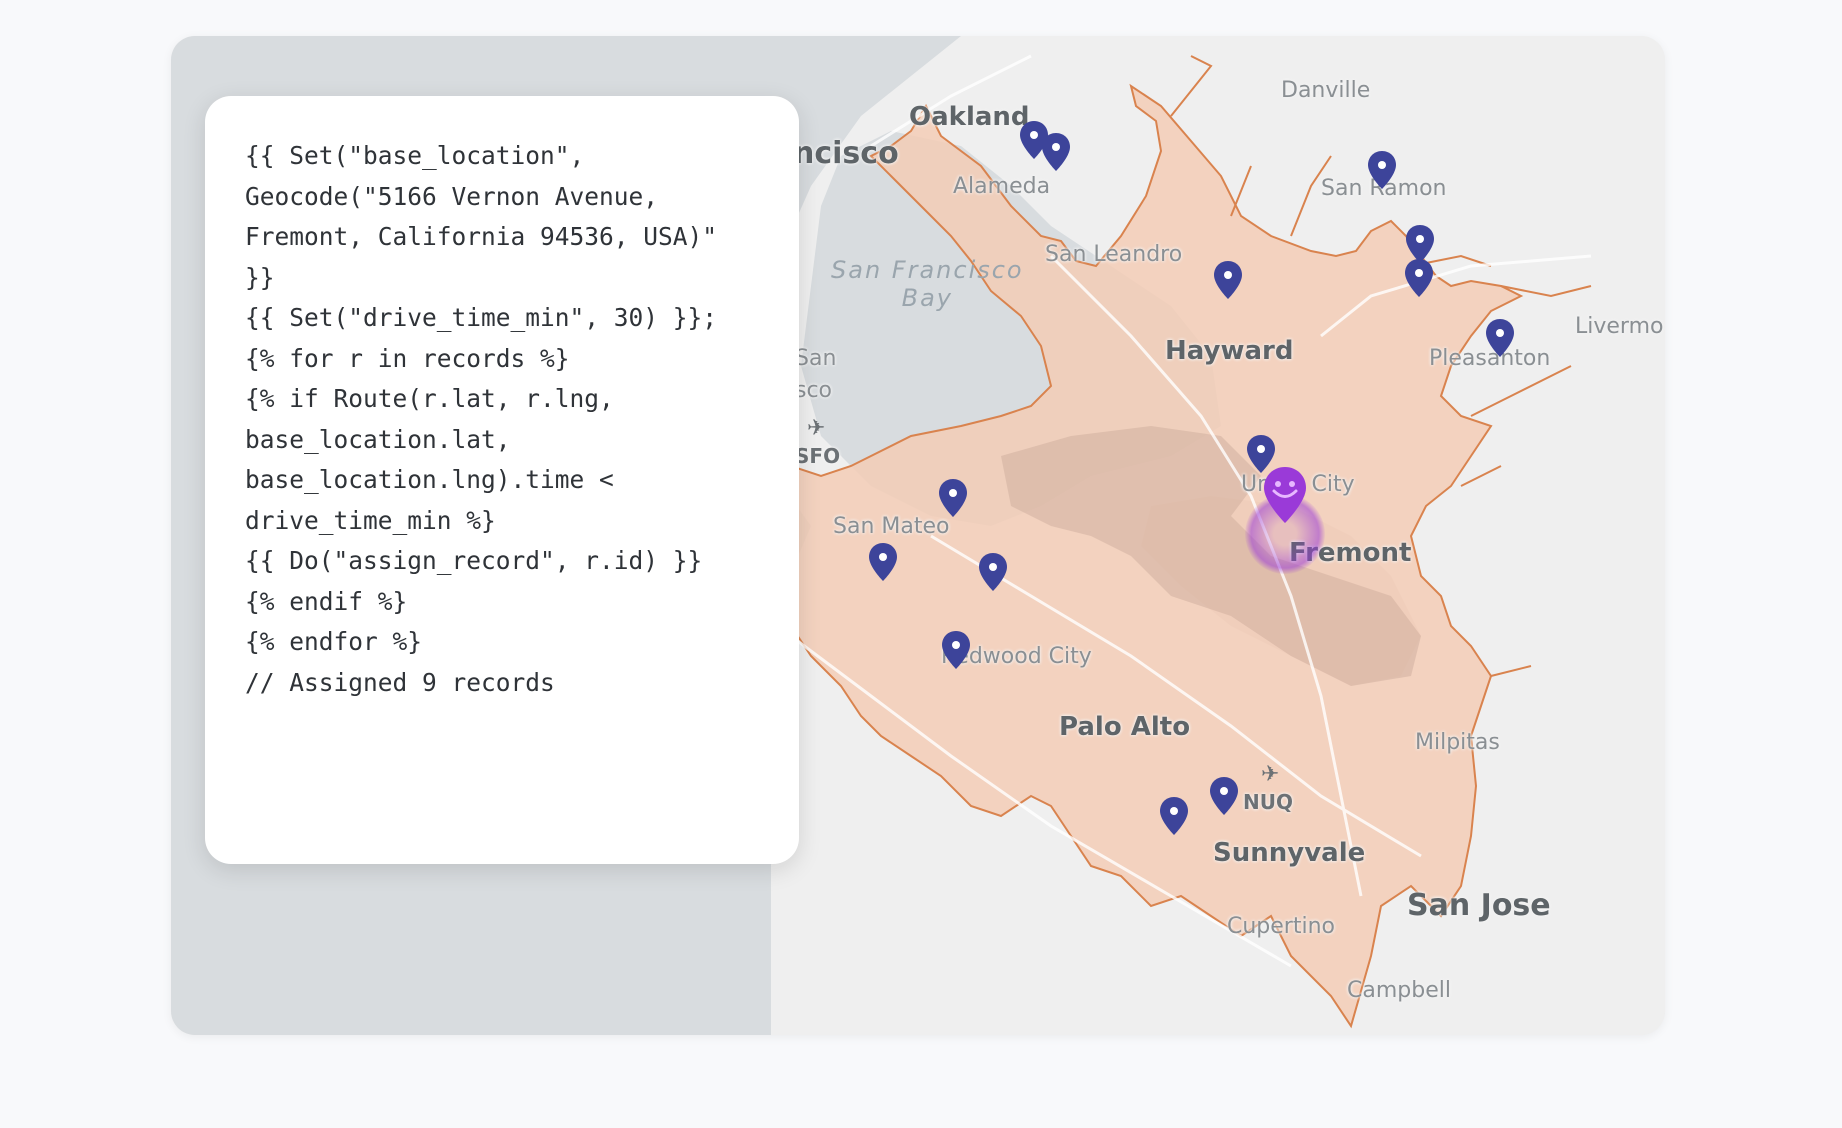  I want to click on code-line: {% endfor %}, so click(334, 641).